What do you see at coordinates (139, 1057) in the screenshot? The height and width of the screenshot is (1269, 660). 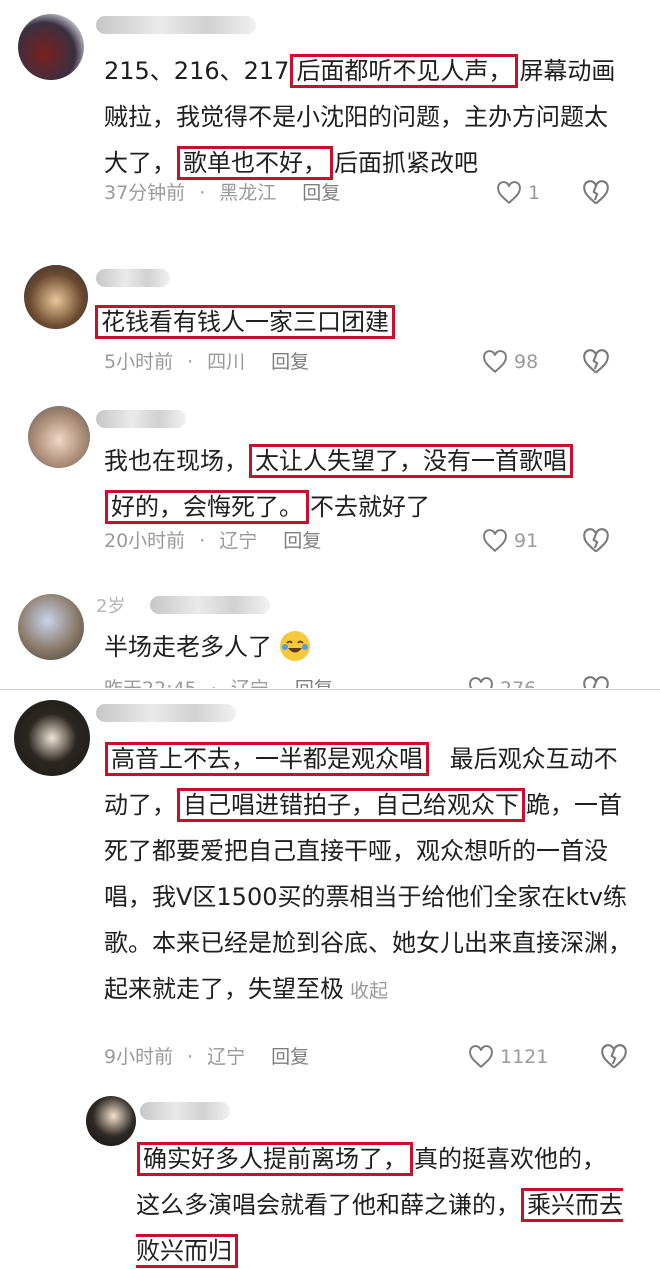 I see `timestamp: 9小时前` at bounding box center [139, 1057].